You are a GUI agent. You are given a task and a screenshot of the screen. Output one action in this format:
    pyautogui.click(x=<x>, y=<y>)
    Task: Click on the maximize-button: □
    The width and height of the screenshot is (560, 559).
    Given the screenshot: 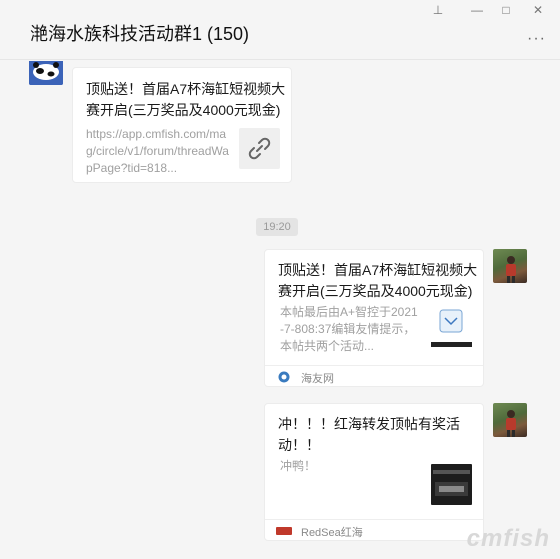 What is the action you would take?
    pyautogui.click(x=506, y=10)
    